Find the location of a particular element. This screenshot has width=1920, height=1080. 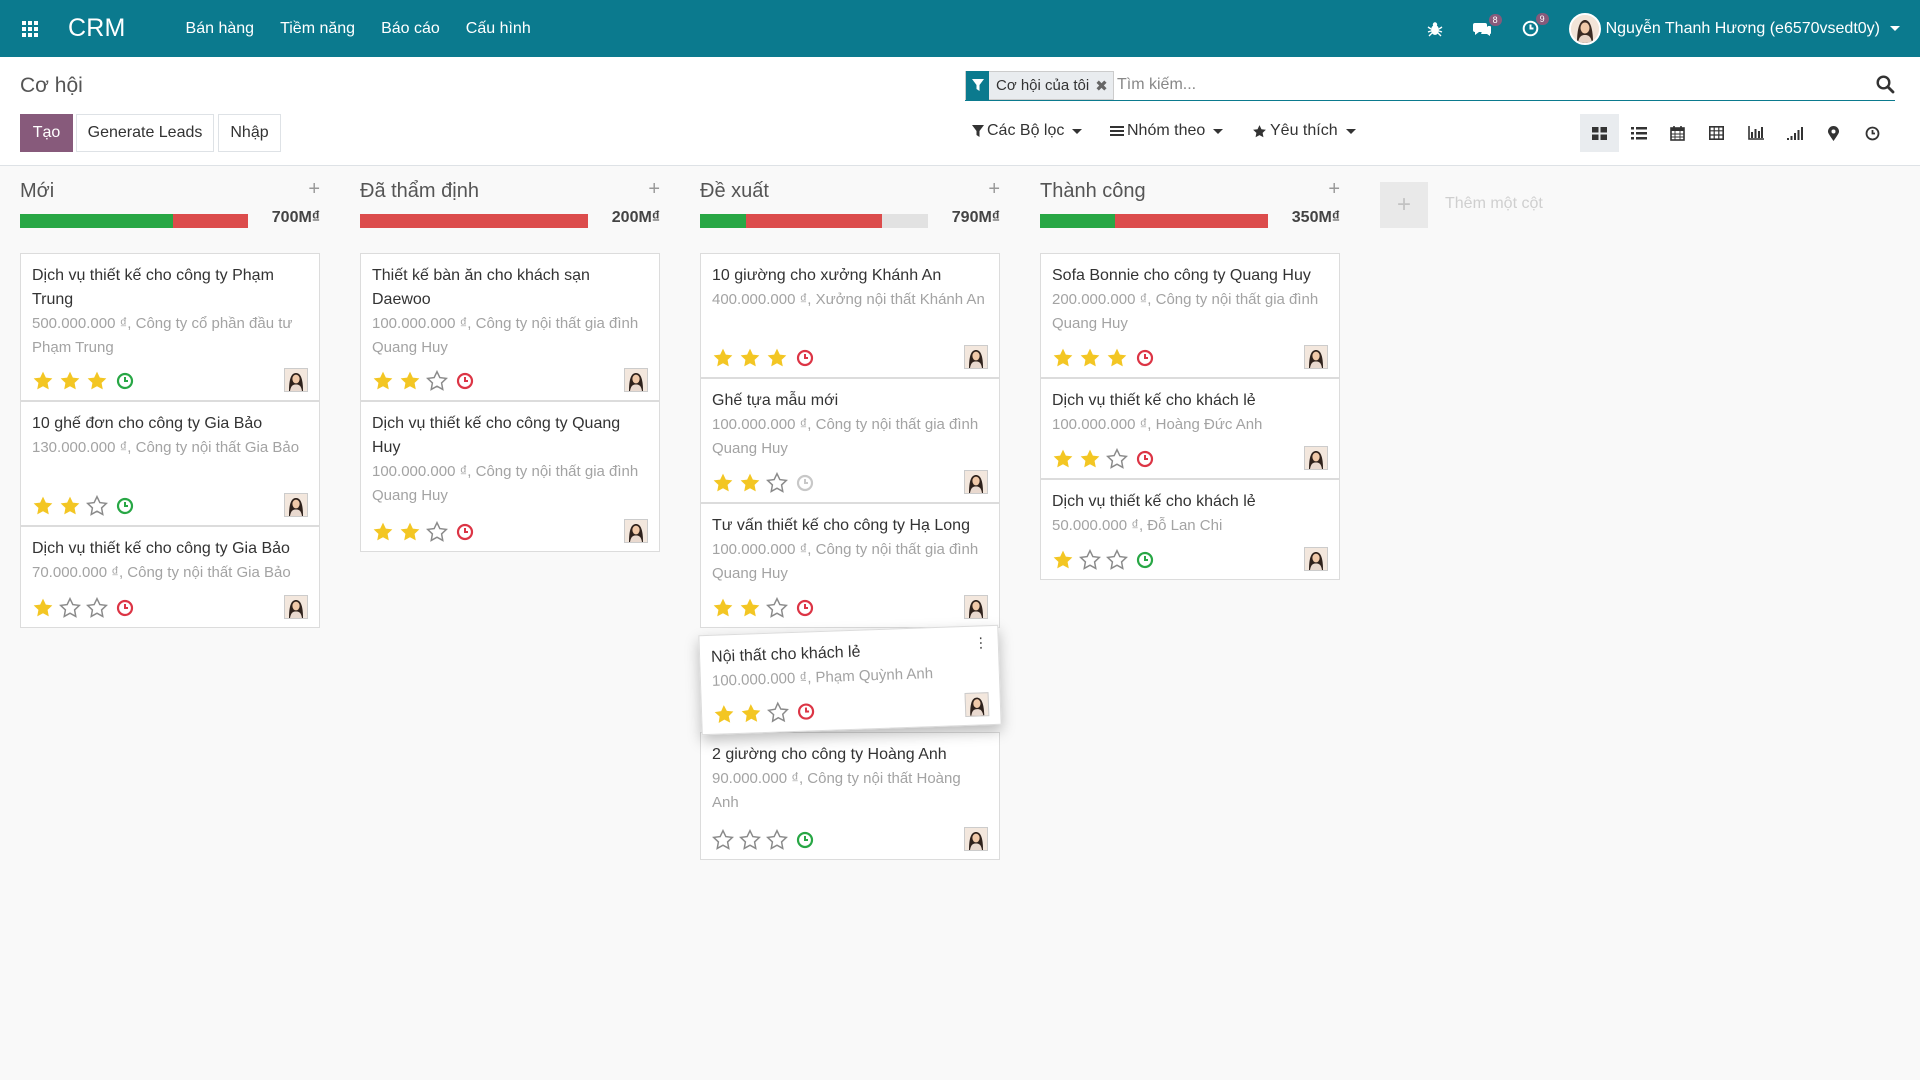

menu-item-sales: Bán hàng is located at coordinates (220, 29).